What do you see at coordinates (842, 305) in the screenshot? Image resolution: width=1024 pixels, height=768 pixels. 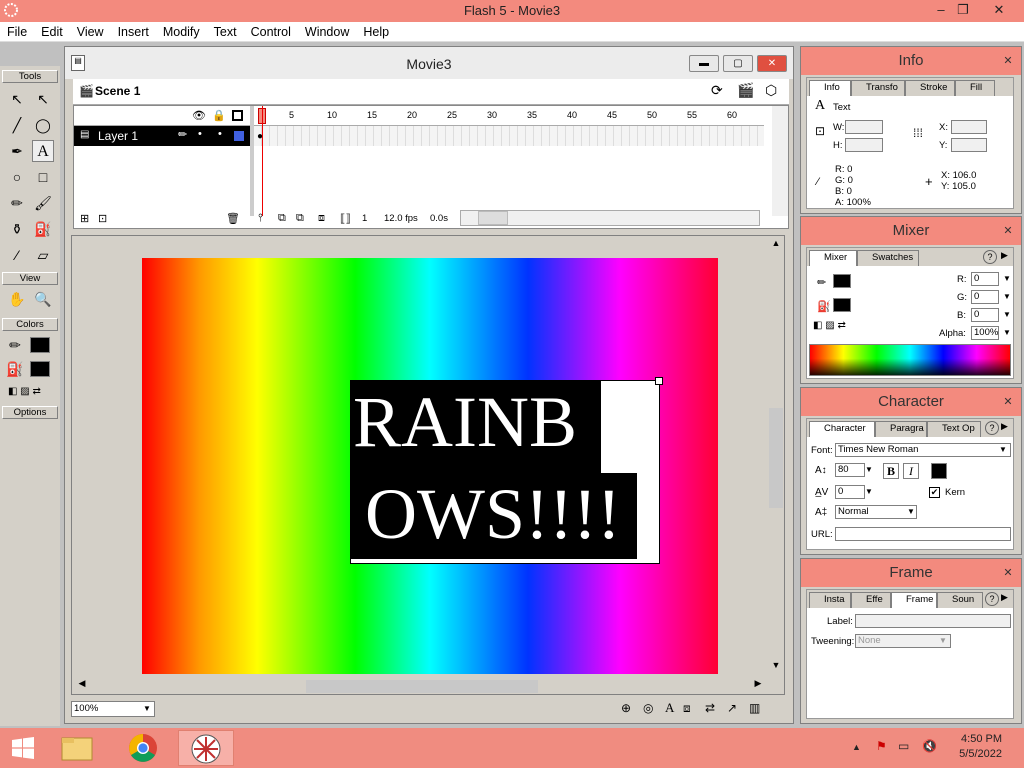 I see `mixer-fill-swatch` at bounding box center [842, 305].